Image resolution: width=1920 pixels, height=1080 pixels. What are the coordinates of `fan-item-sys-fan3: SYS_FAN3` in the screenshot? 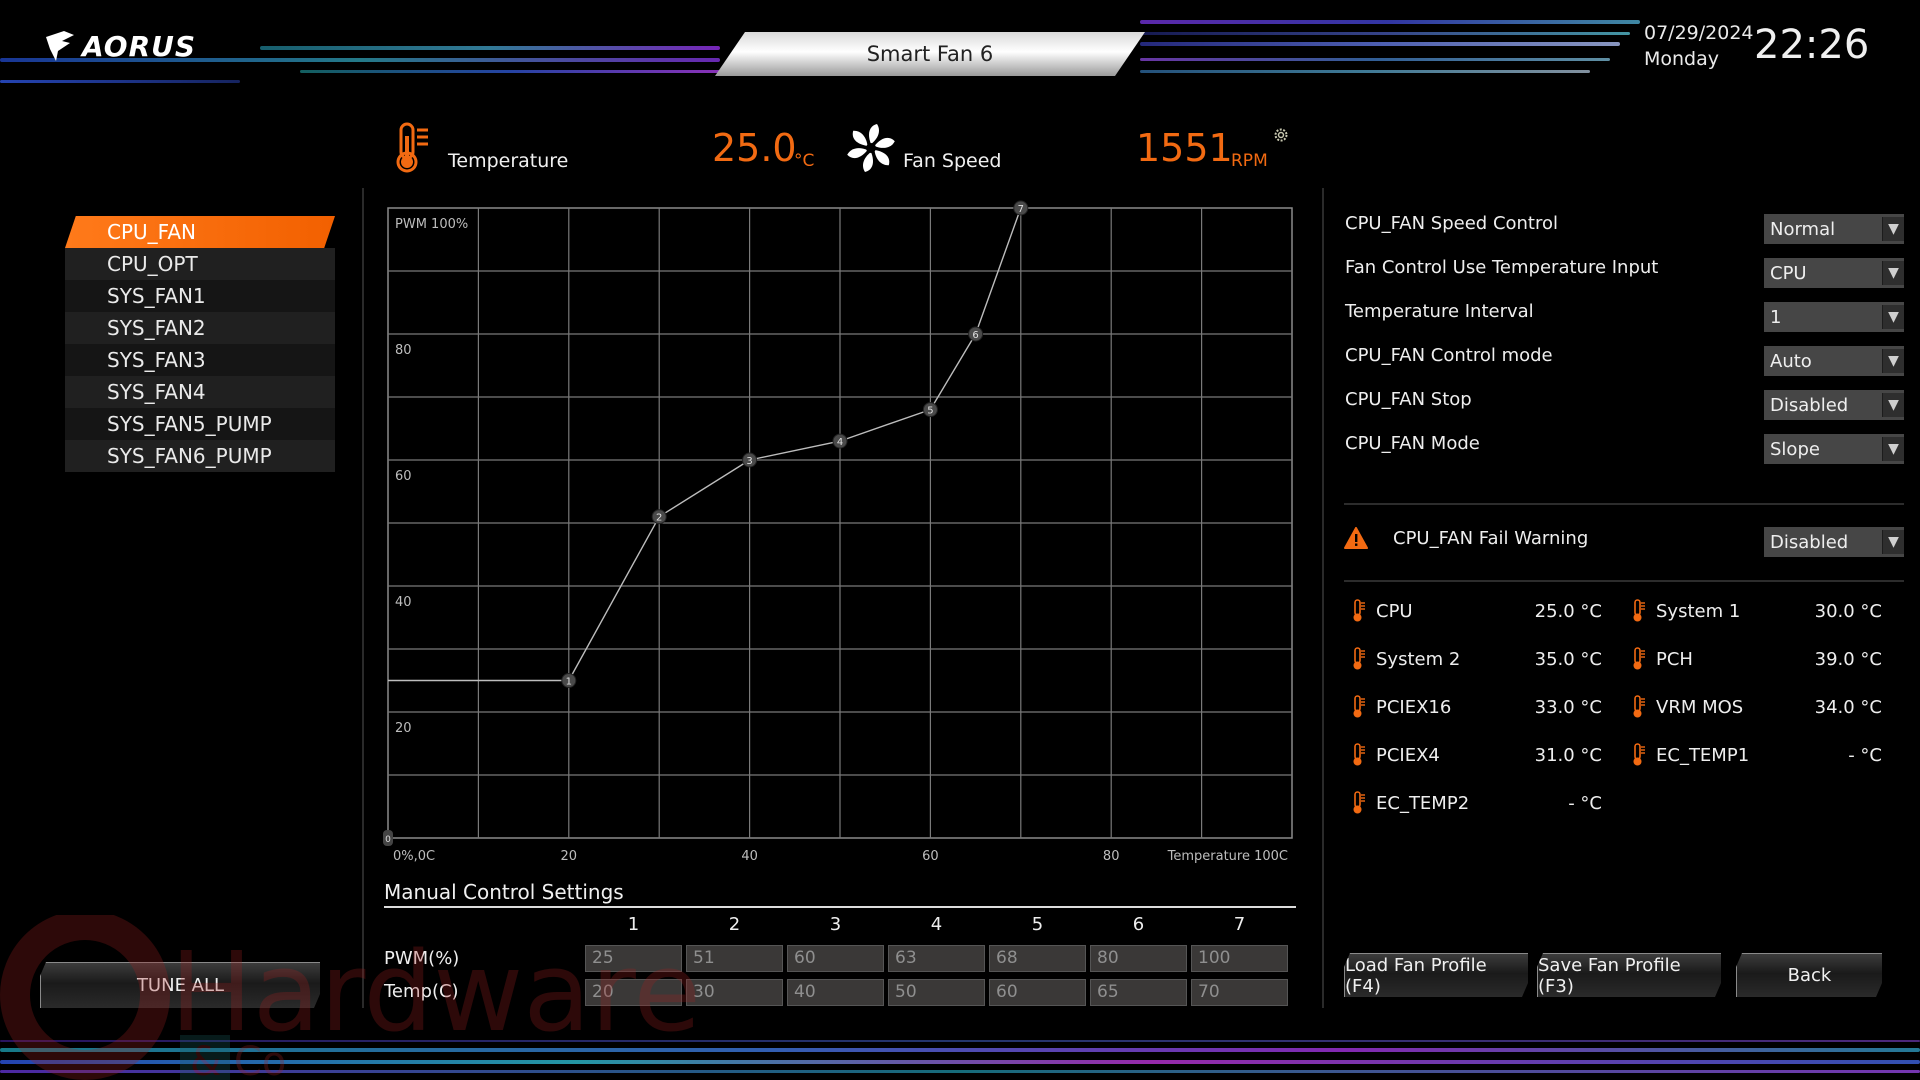 It's located at (200, 360).